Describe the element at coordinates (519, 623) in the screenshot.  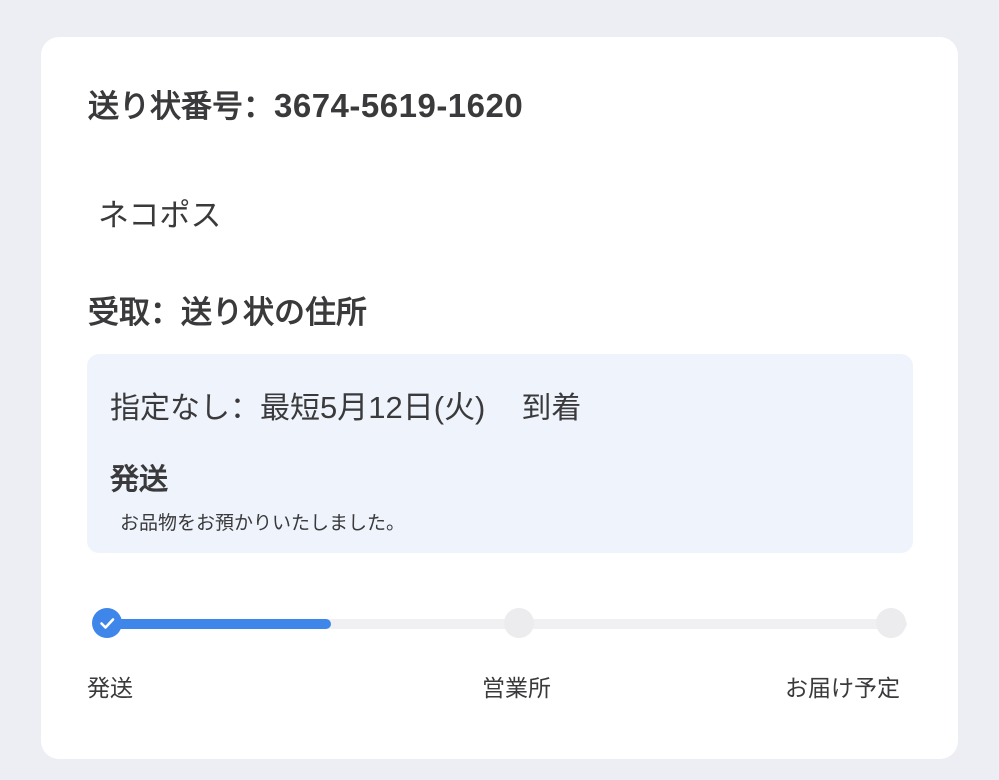
I see `step-dot-office` at that location.